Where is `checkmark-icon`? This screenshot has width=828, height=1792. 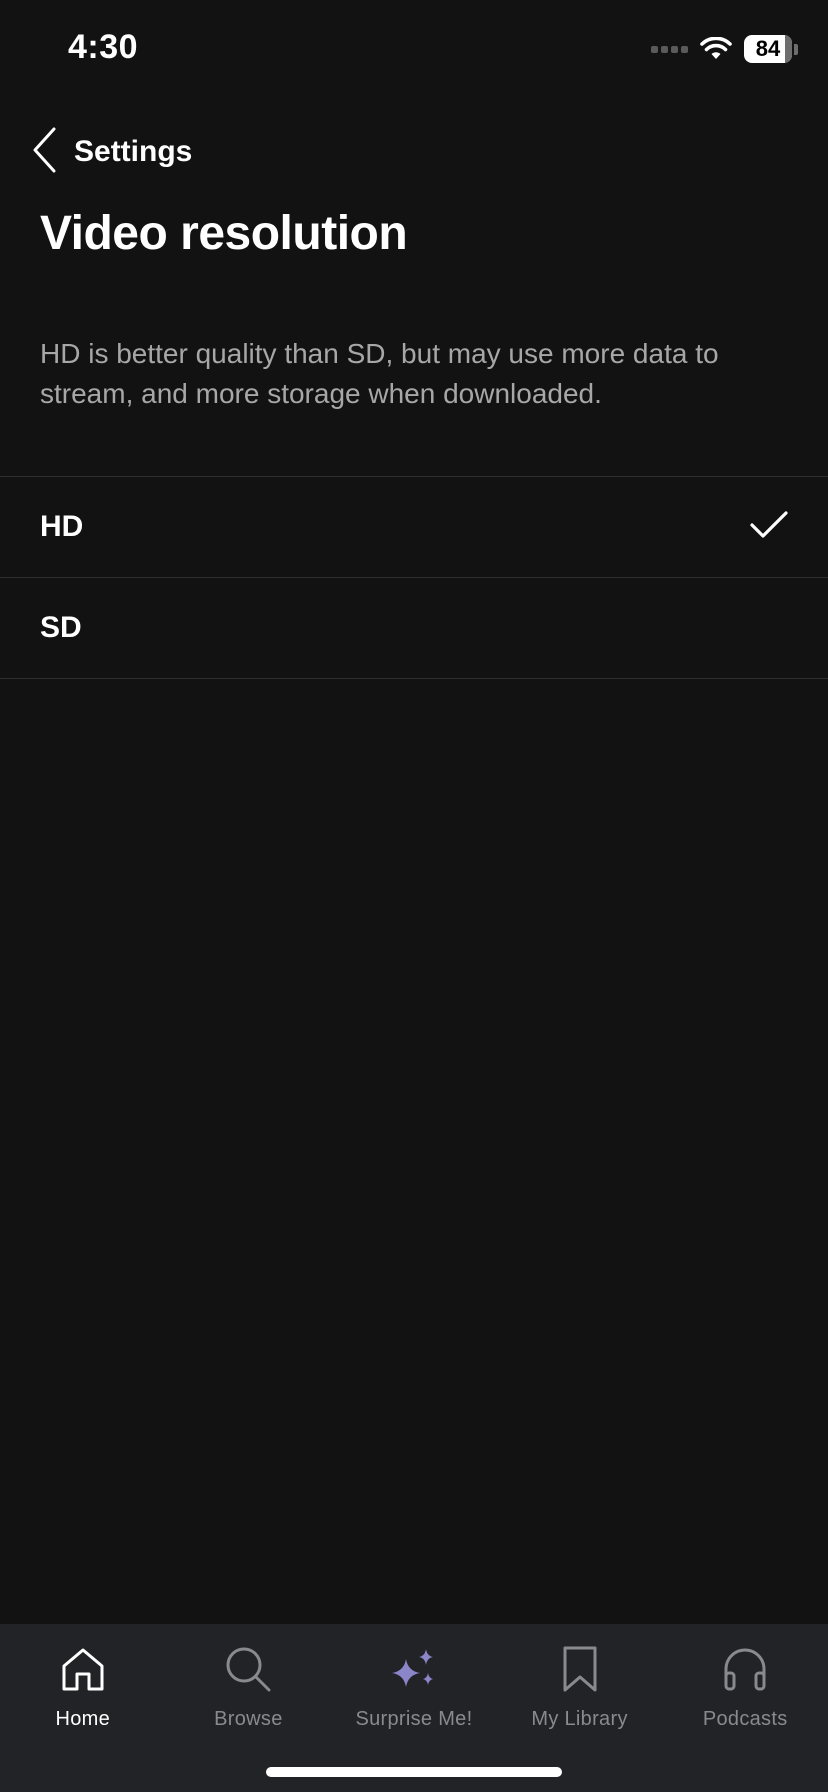
checkmark-icon is located at coordinates (769, 527).